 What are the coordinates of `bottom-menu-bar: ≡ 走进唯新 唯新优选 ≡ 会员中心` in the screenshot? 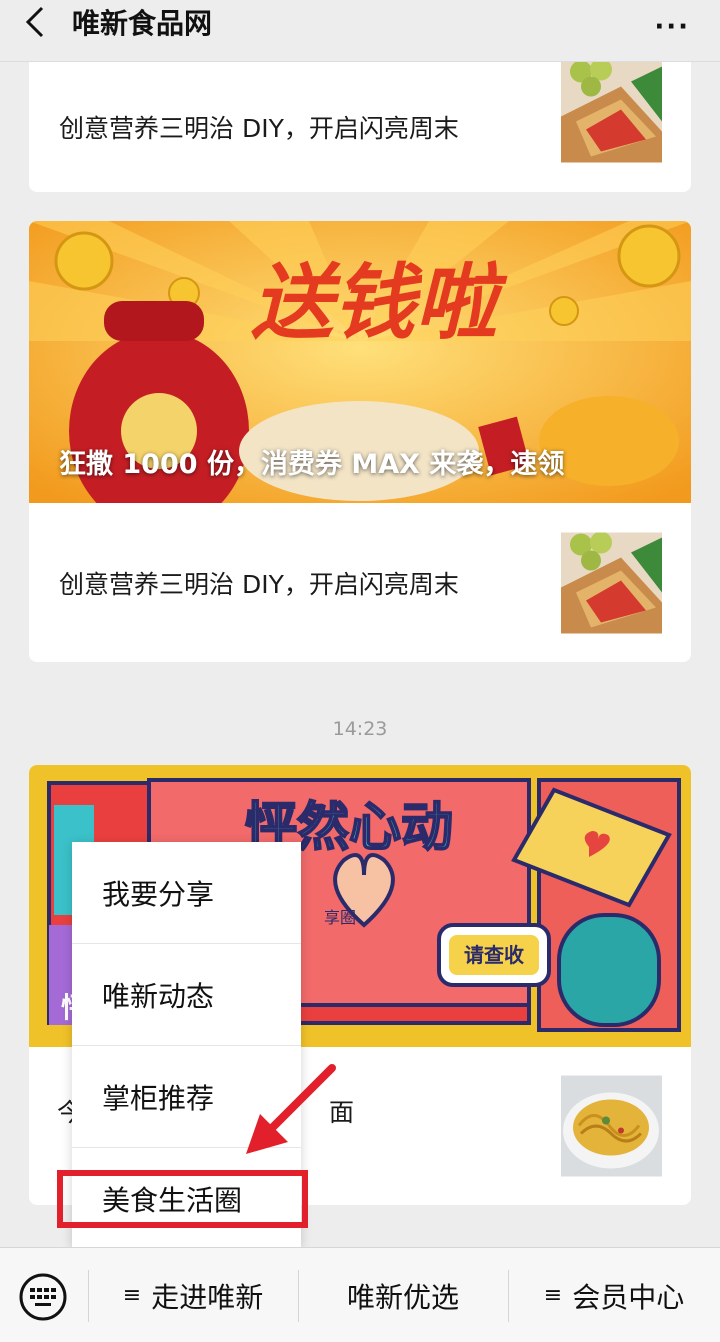 It's located at (360, 1294).